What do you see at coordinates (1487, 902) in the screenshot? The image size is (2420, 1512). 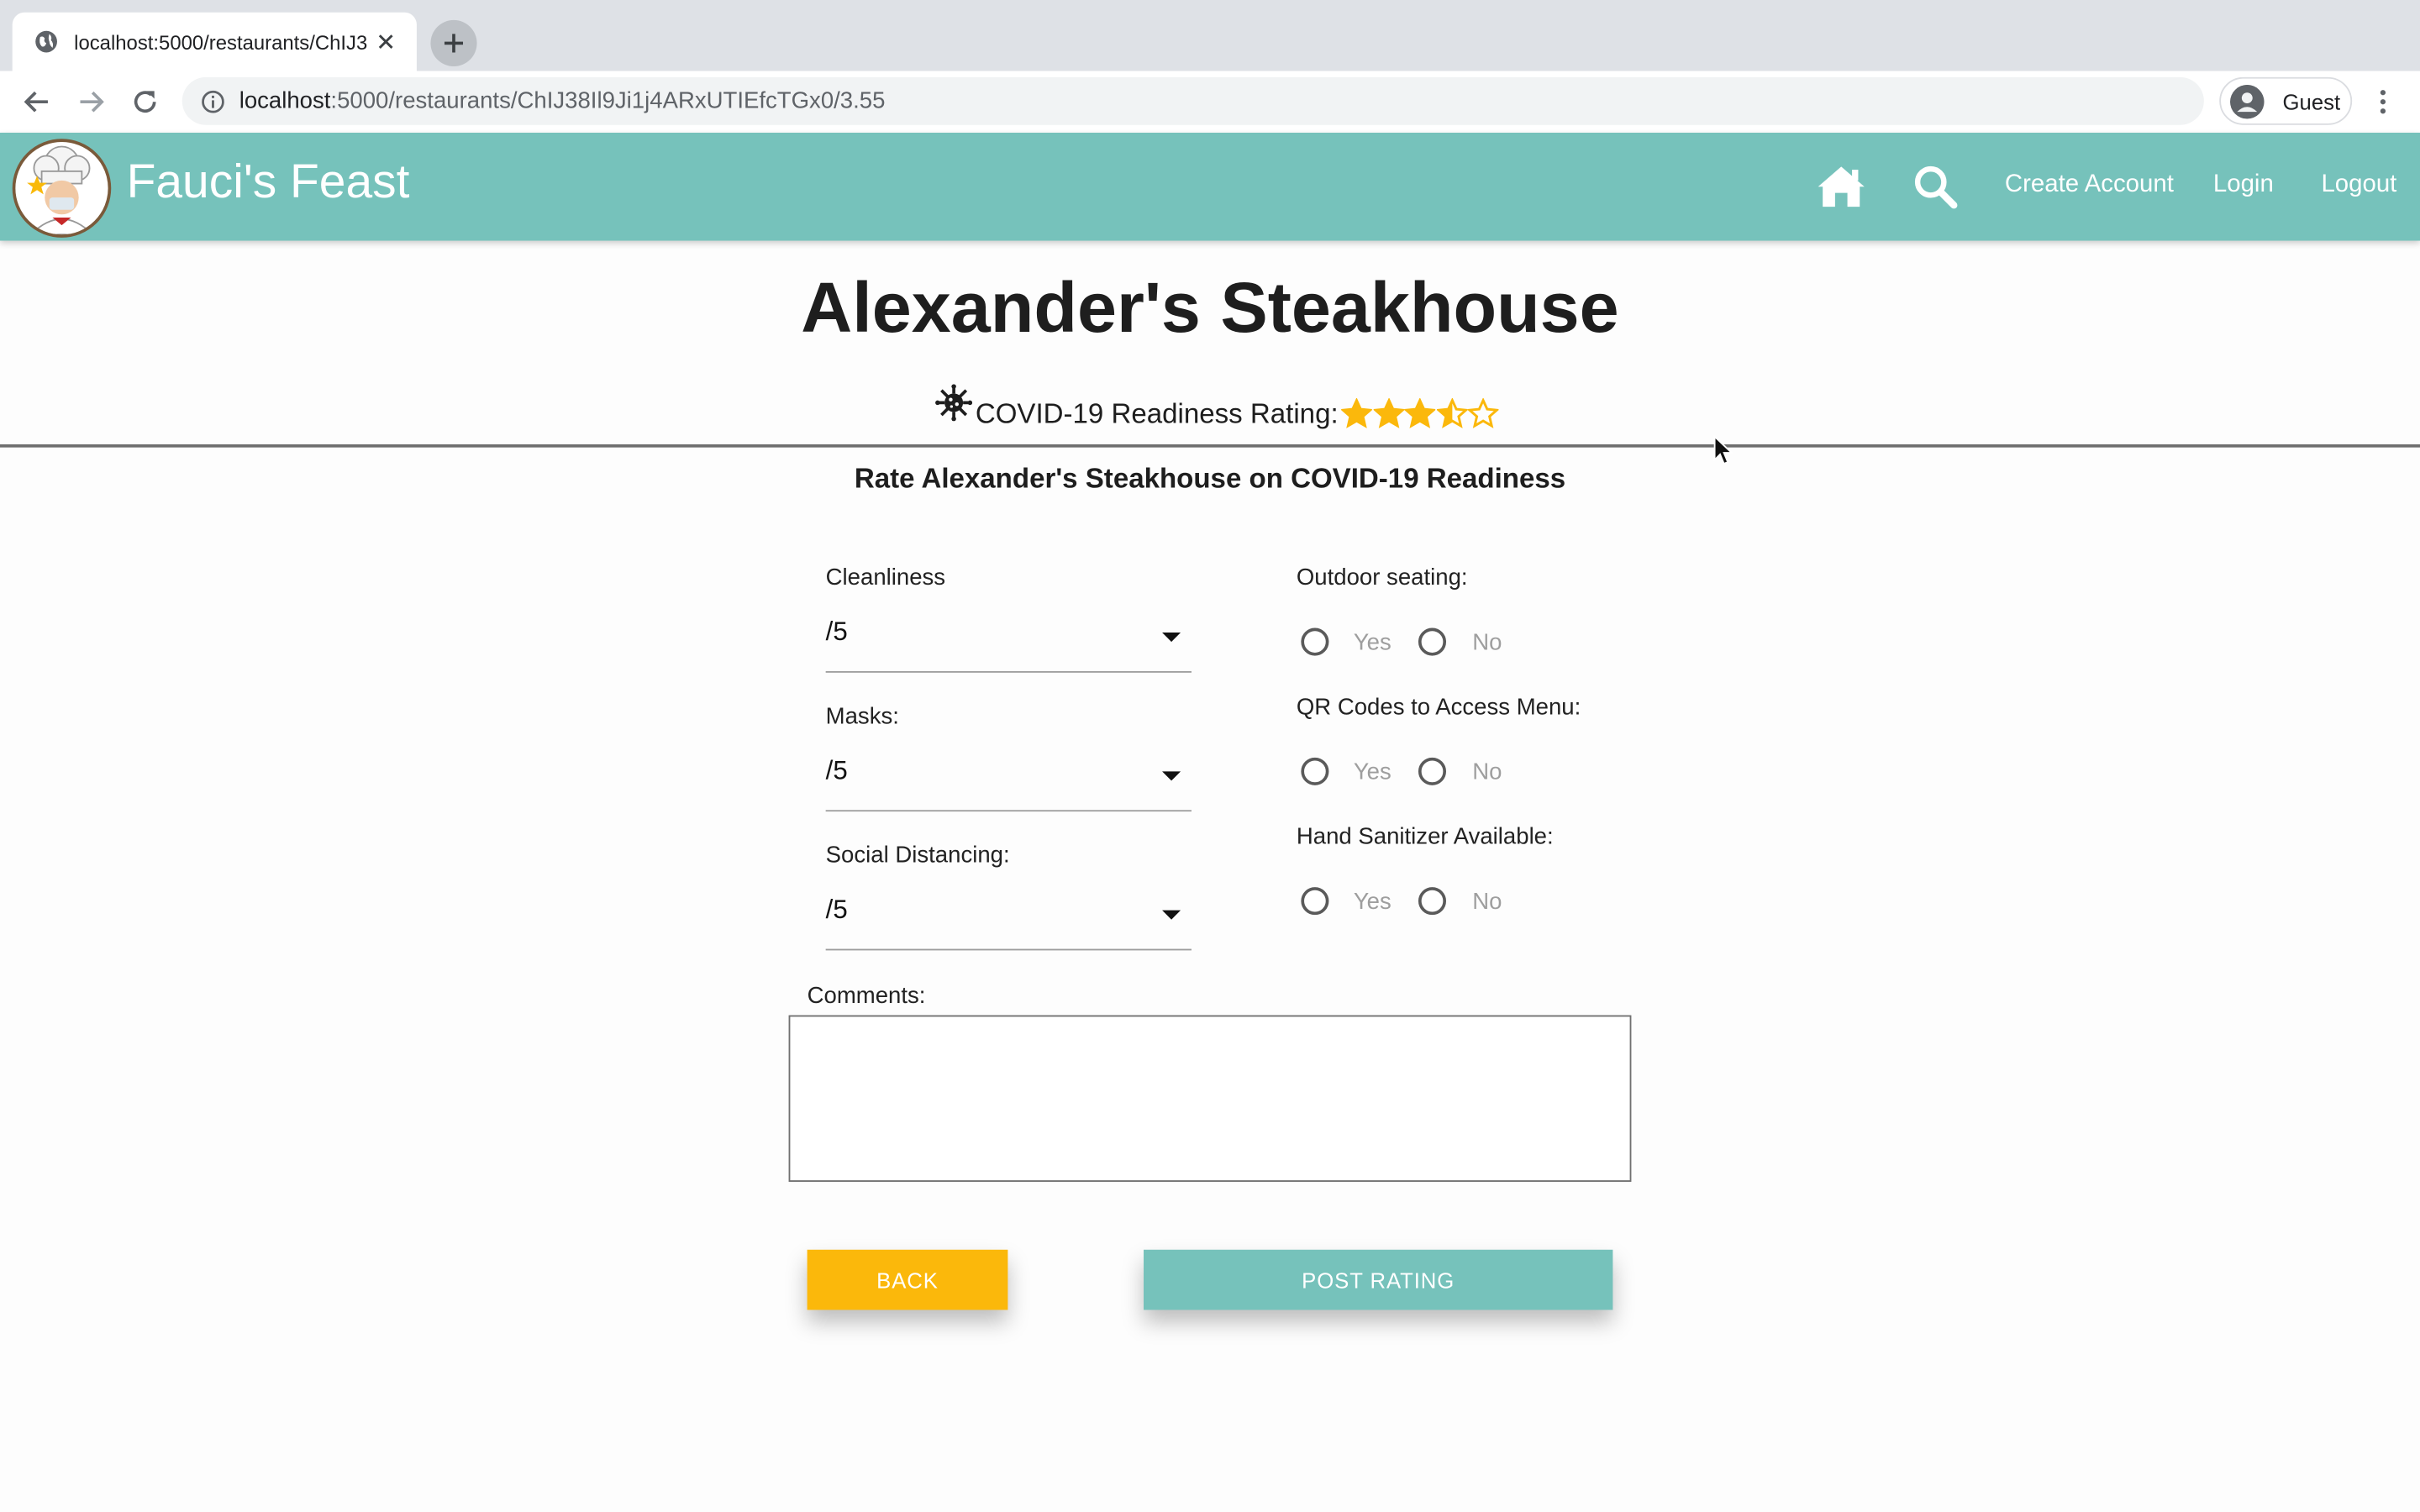 I see `hand-sanitizer-no-label: No` at bounding box center [1487, 902].